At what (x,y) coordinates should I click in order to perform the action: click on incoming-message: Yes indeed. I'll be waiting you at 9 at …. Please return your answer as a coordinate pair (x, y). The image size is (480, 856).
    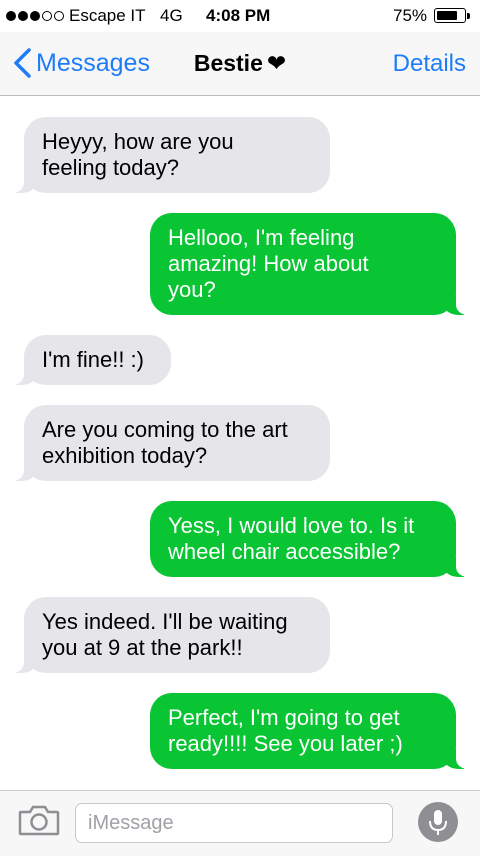
    Looking at the image, I should click on (170, 635).